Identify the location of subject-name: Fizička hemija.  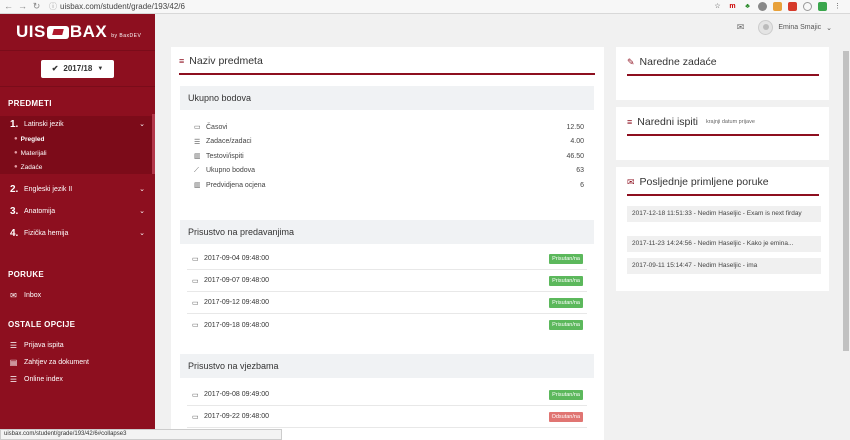
(46, 233).